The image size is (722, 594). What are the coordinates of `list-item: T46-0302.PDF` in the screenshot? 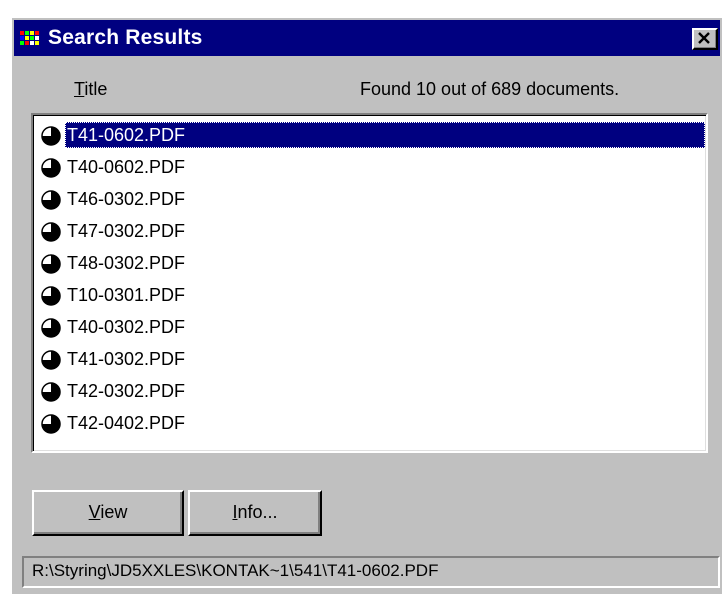 It's located at (369, 200).